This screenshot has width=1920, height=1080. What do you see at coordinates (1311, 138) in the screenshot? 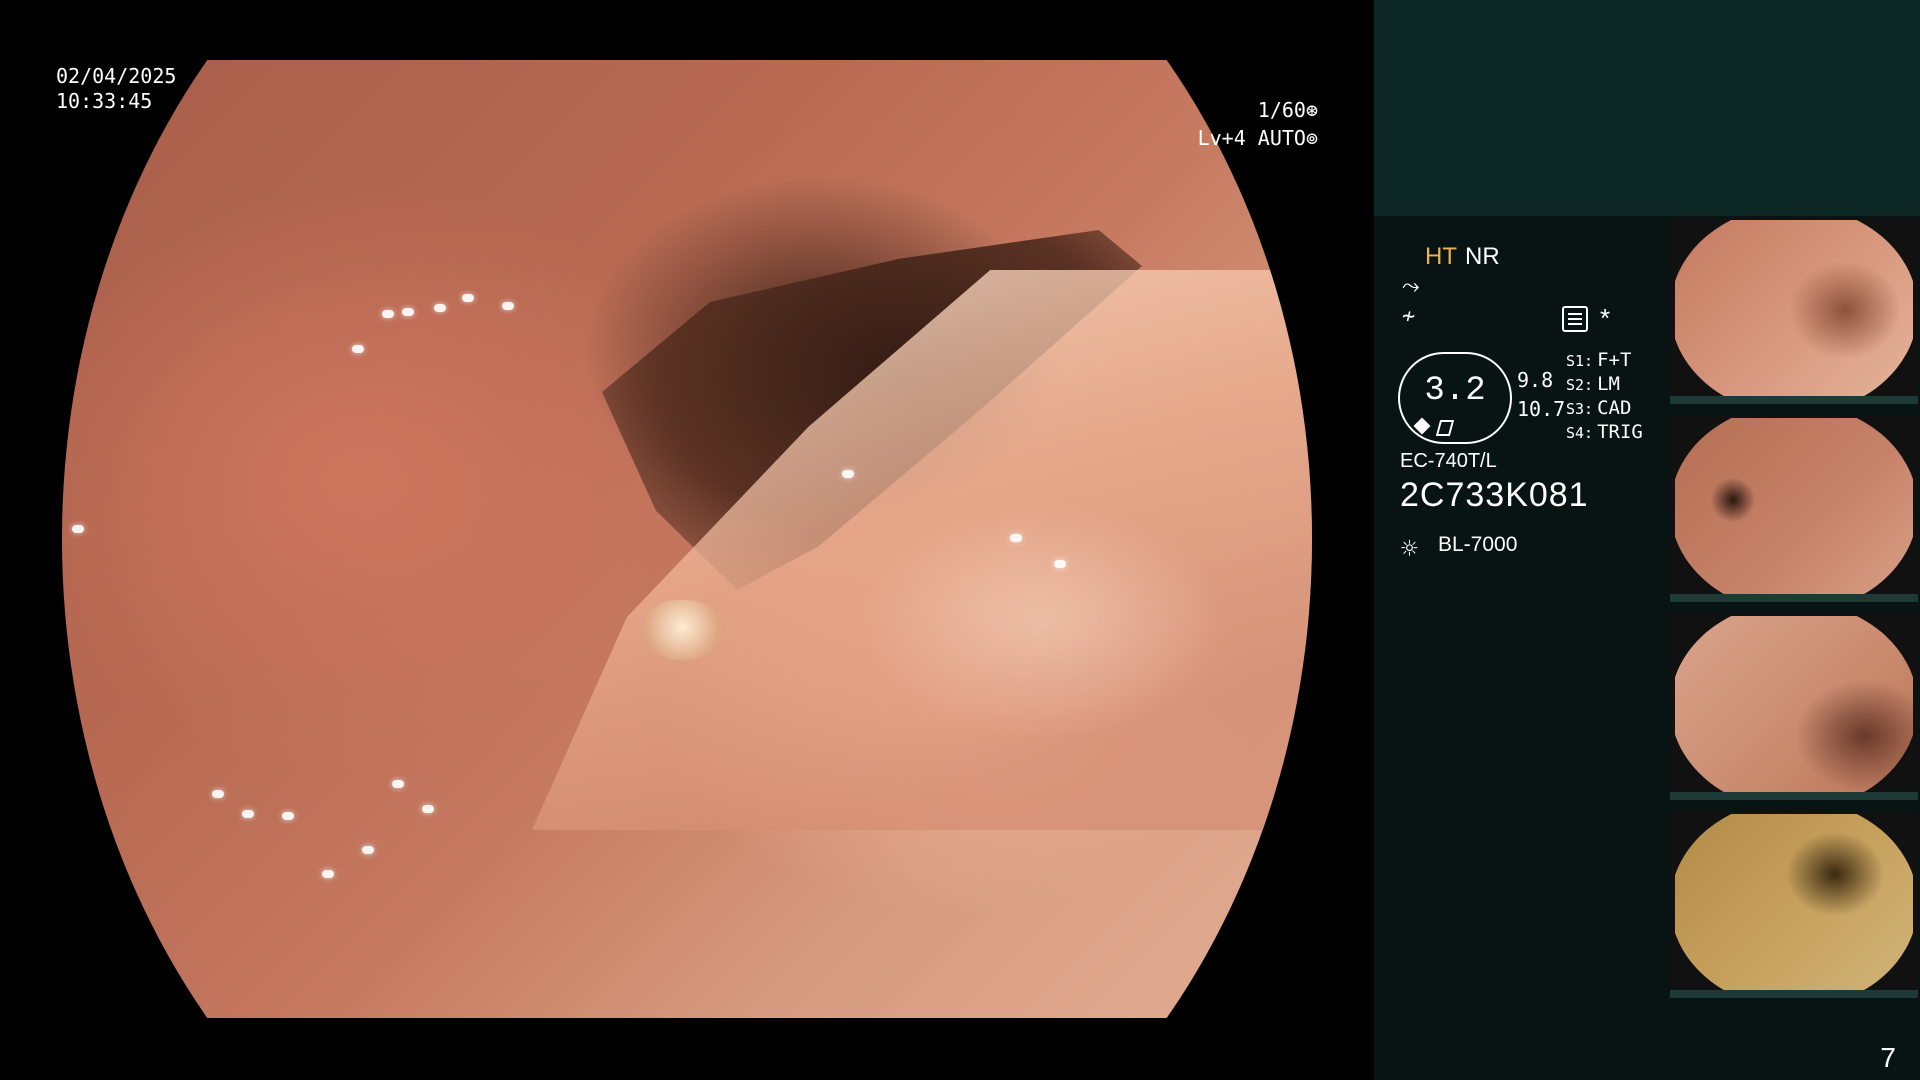
I see `iris-icon: ⊚` at bounding box center [1311, 138].